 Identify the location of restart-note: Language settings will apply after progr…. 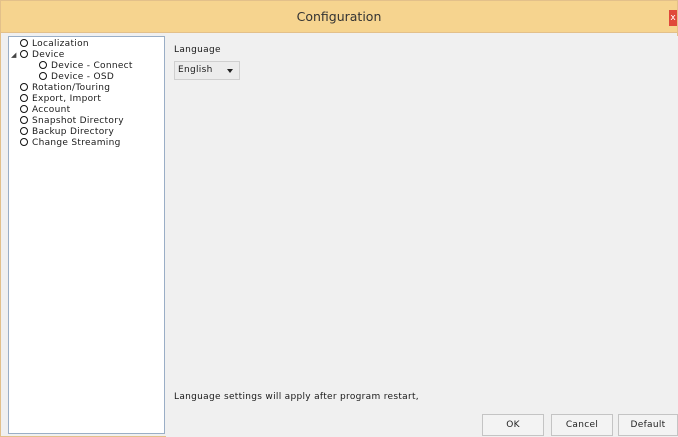
(296, 397).